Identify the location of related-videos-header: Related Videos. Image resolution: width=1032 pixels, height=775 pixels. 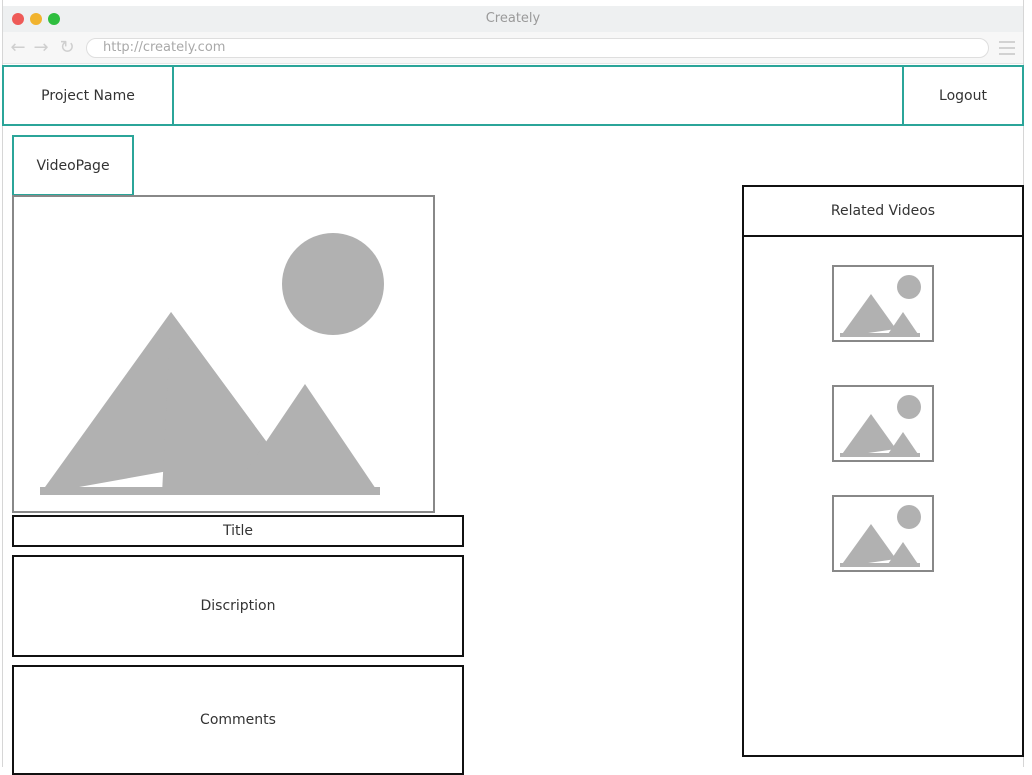
(883, 211).